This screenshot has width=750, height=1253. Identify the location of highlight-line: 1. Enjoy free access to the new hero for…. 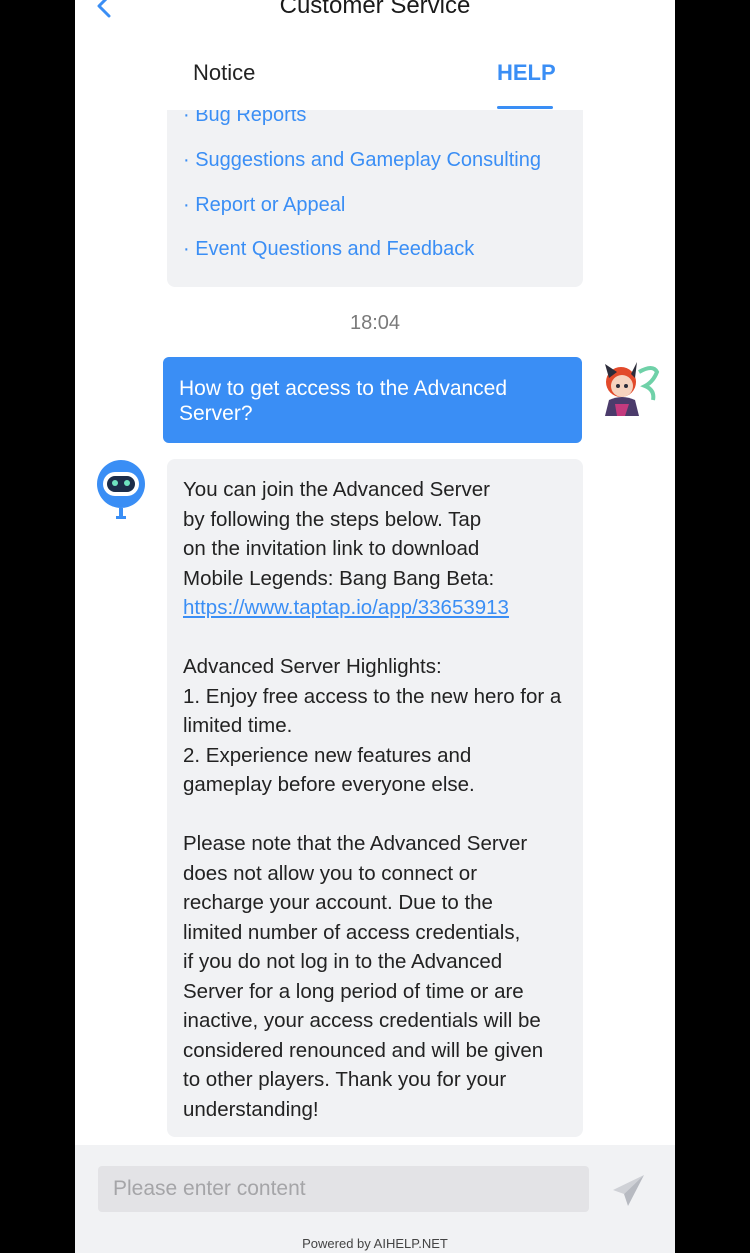
(372, 696).